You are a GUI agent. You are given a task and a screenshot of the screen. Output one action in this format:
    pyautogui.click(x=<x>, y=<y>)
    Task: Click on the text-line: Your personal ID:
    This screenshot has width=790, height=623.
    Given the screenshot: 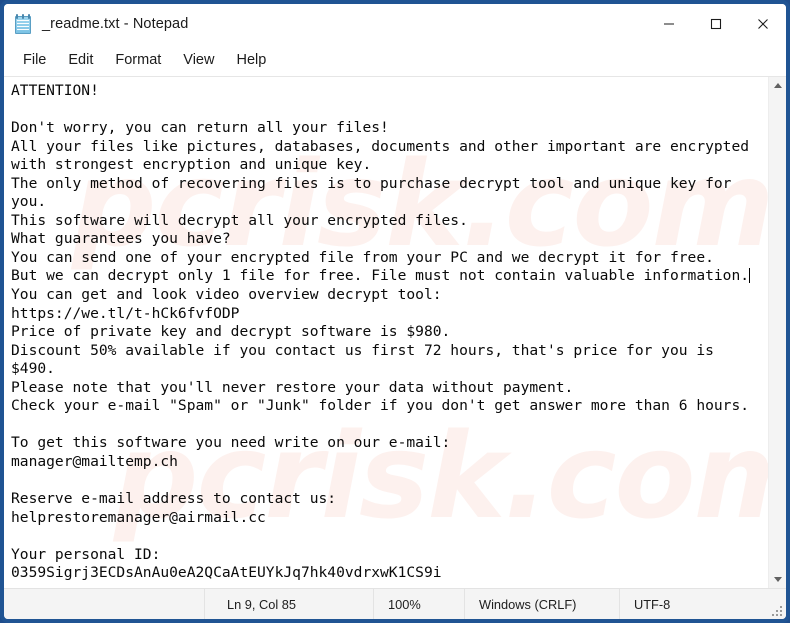 What is the action you would take?
    pyautogui.click(x=86, y=554)
    